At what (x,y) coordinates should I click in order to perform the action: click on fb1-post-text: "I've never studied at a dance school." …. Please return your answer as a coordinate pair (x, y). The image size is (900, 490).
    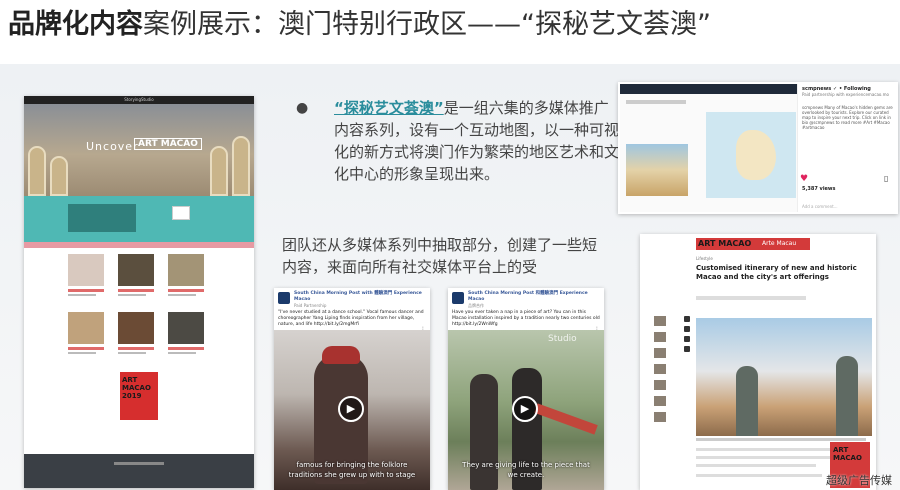
    Looking at the image, I should click on (351, 318).